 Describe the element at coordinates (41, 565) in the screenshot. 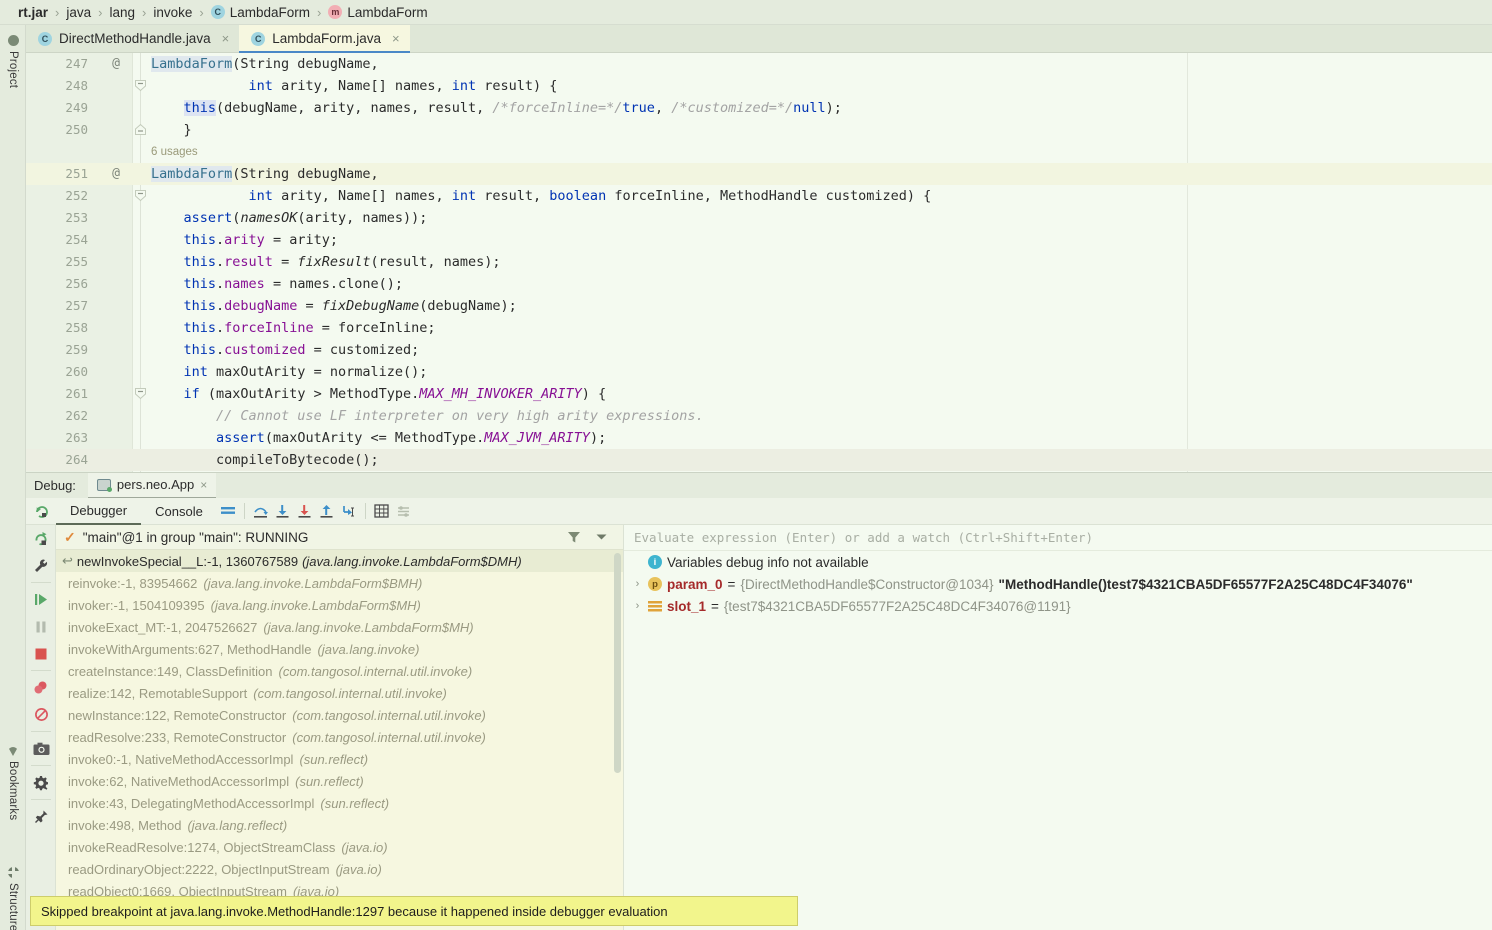

I see `wrench-icon` at that location.